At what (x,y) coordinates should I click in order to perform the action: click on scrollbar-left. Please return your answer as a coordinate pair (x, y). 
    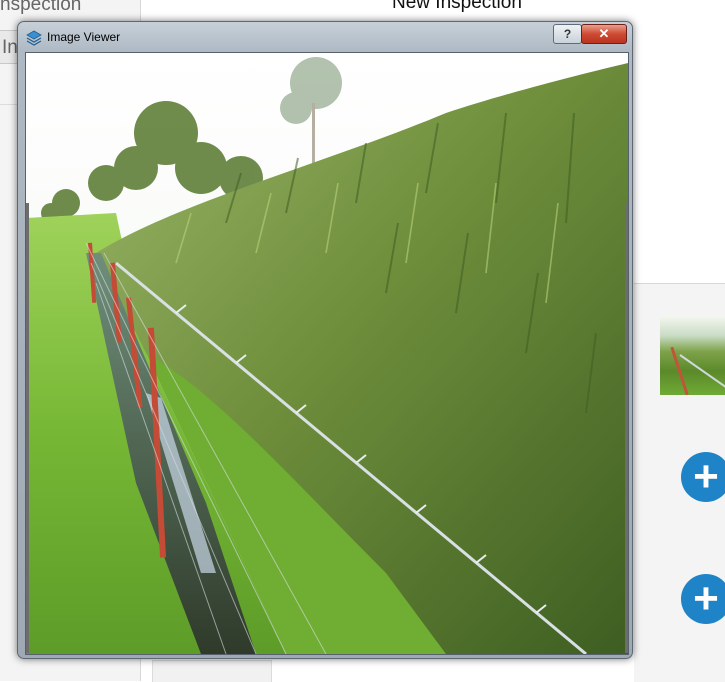
    Looking at the image, I should click on (27, 428).